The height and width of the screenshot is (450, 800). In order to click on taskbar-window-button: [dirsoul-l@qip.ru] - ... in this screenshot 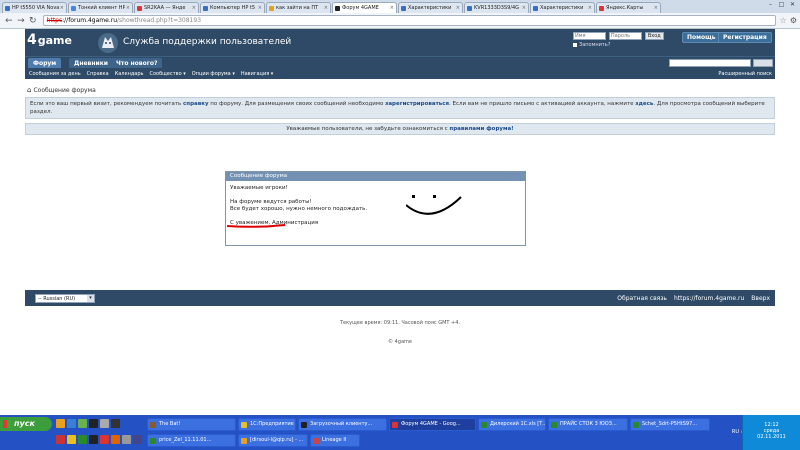, I will do `click(273, 440)`.